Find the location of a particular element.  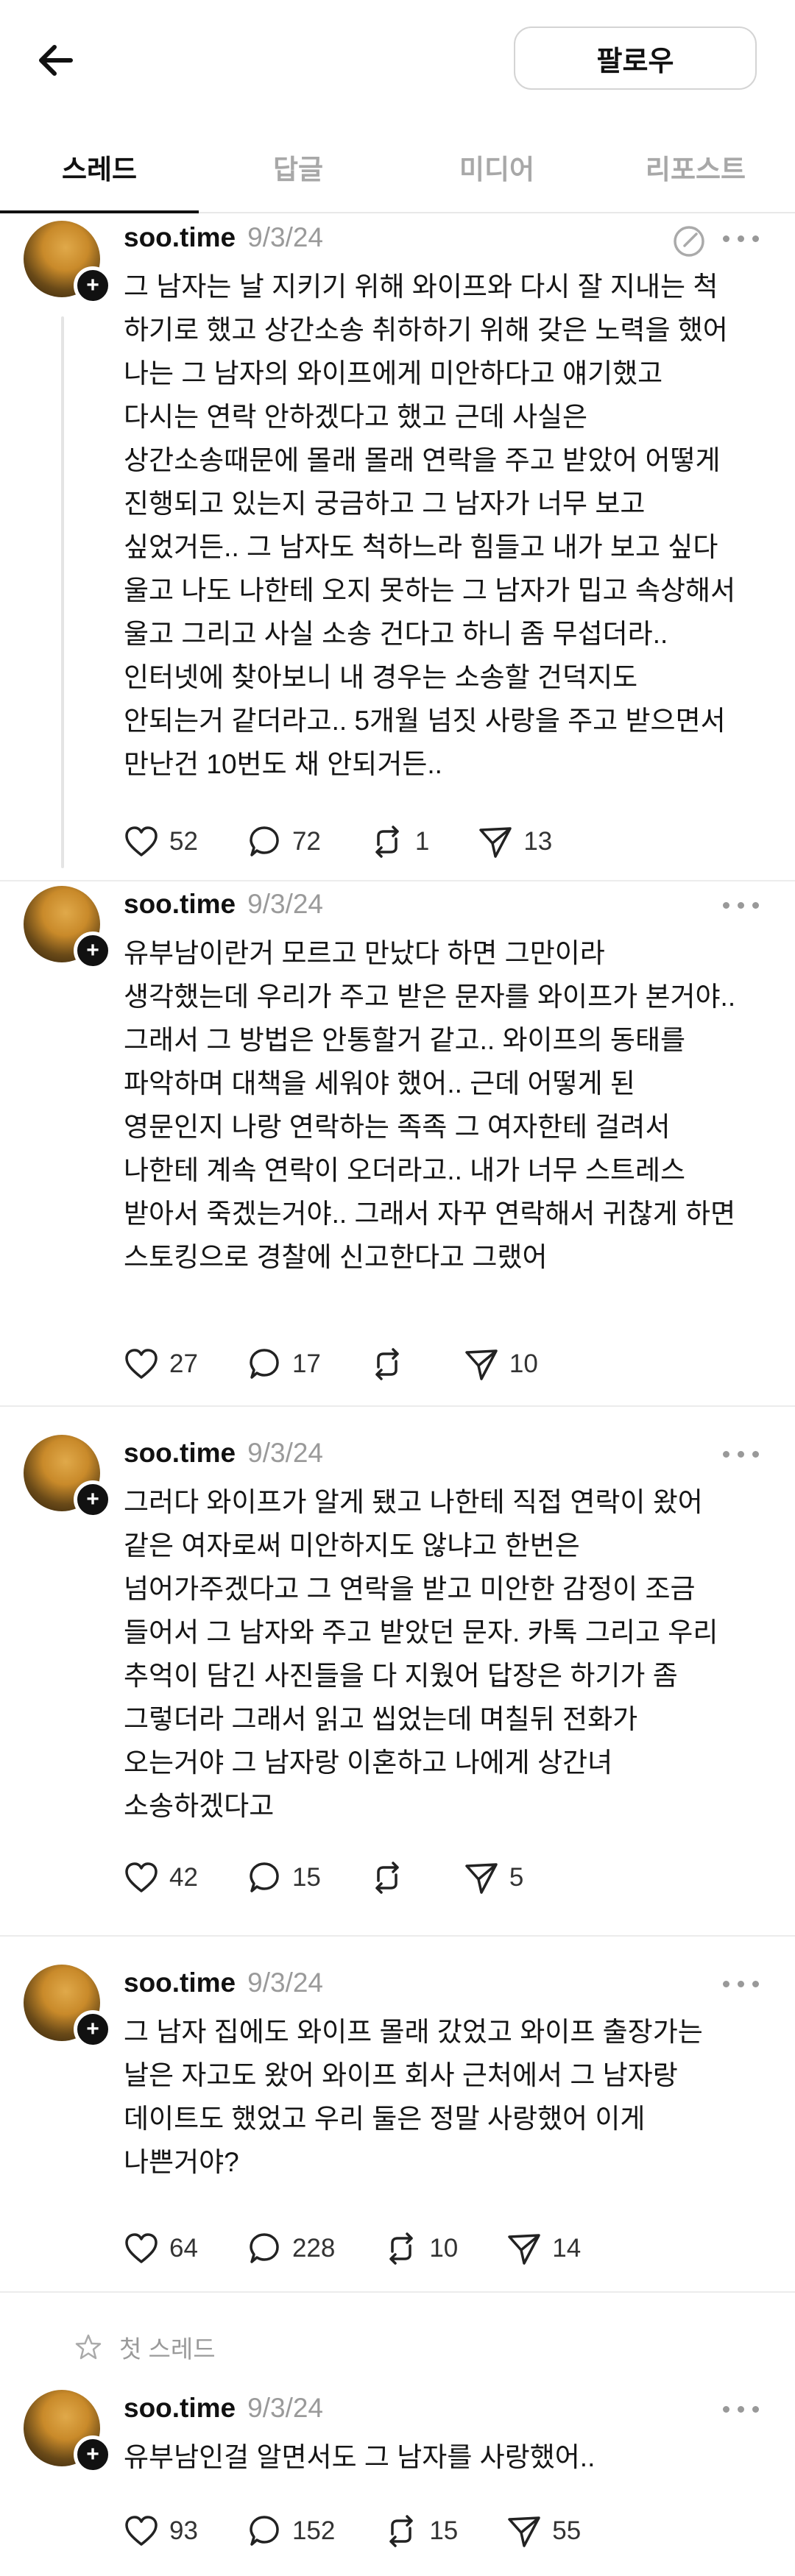

top-bar: 팔로우 is located at coordinates (397, 59).